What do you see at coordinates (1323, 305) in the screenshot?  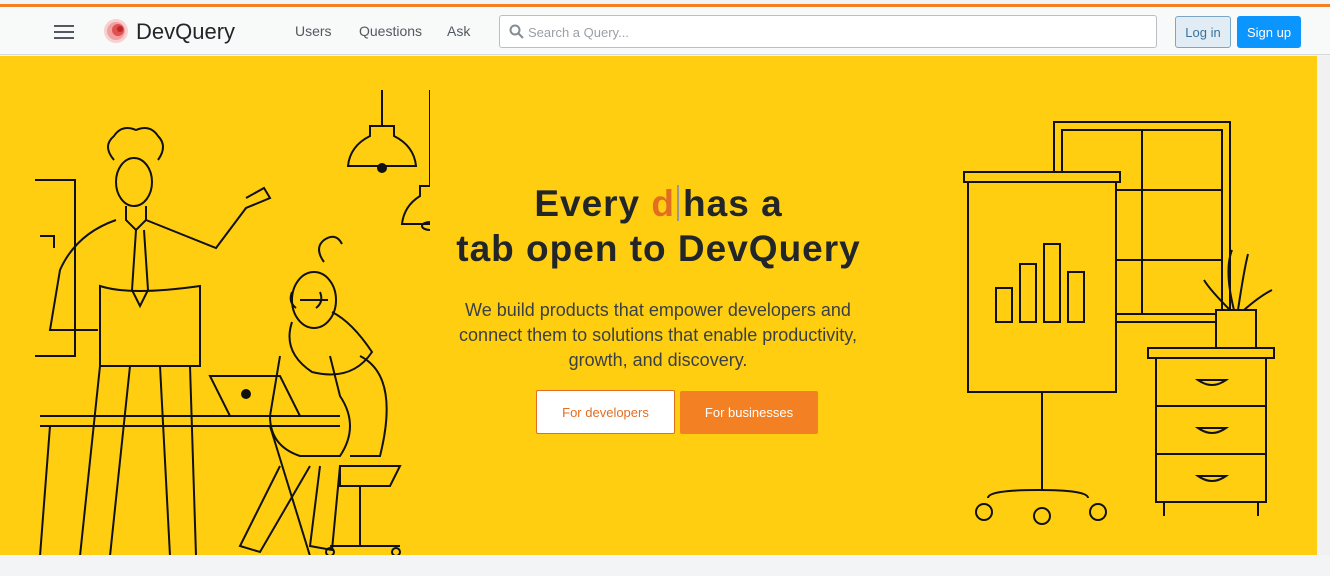 I see `scrollbar` at bounding box center [1323, 305].